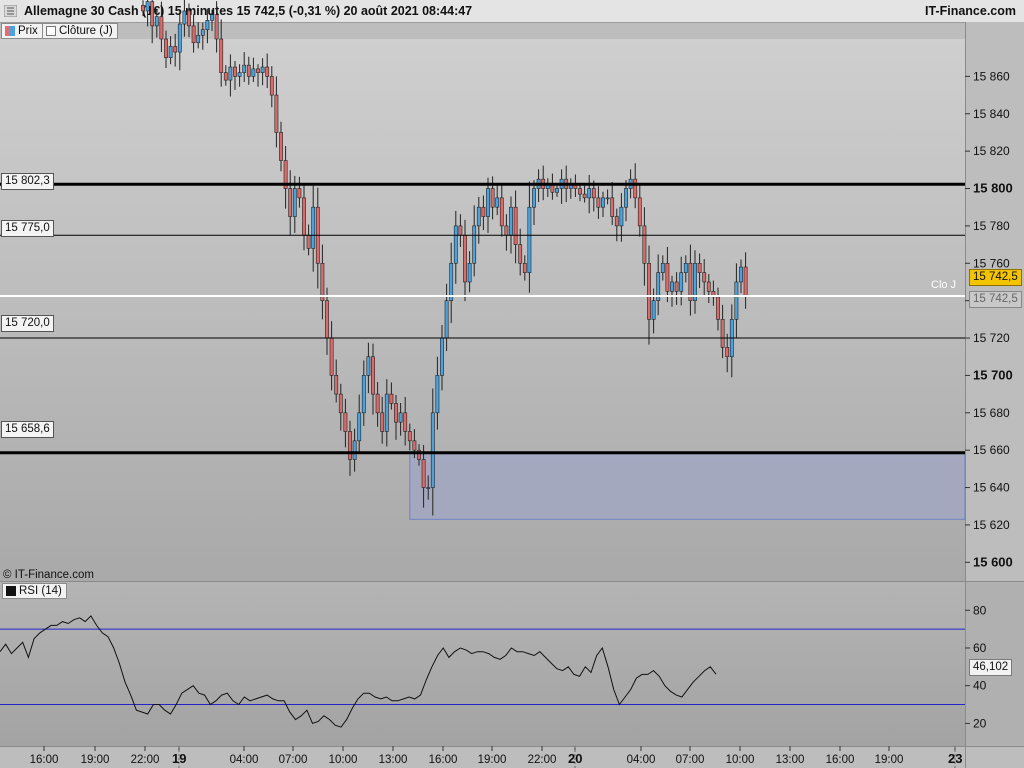 Image resolution: width=1024 pixels, height=768 pixels. I want to click on price-tick-label: 15 700, so click(993, 374).